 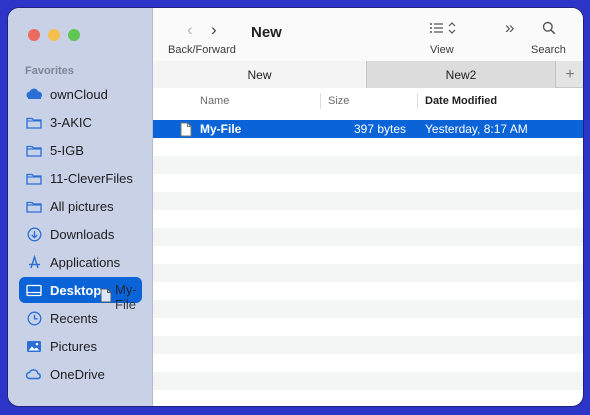 What do you see at coordinates (34, 346) in the screenshot?
I see `photo-icon` at bounding box center [34, 346].